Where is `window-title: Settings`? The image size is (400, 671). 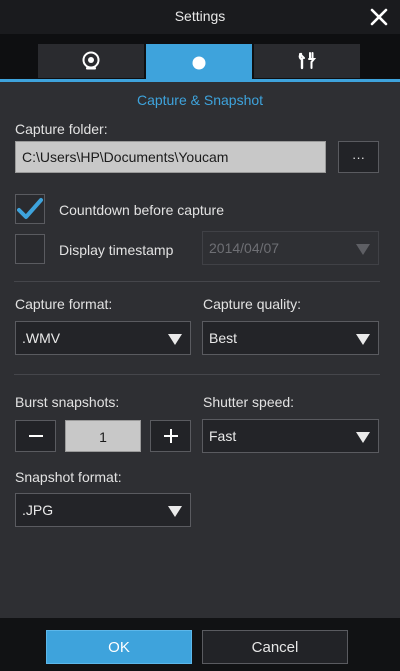
window-title: Settings is located at coordinates (200, 16).